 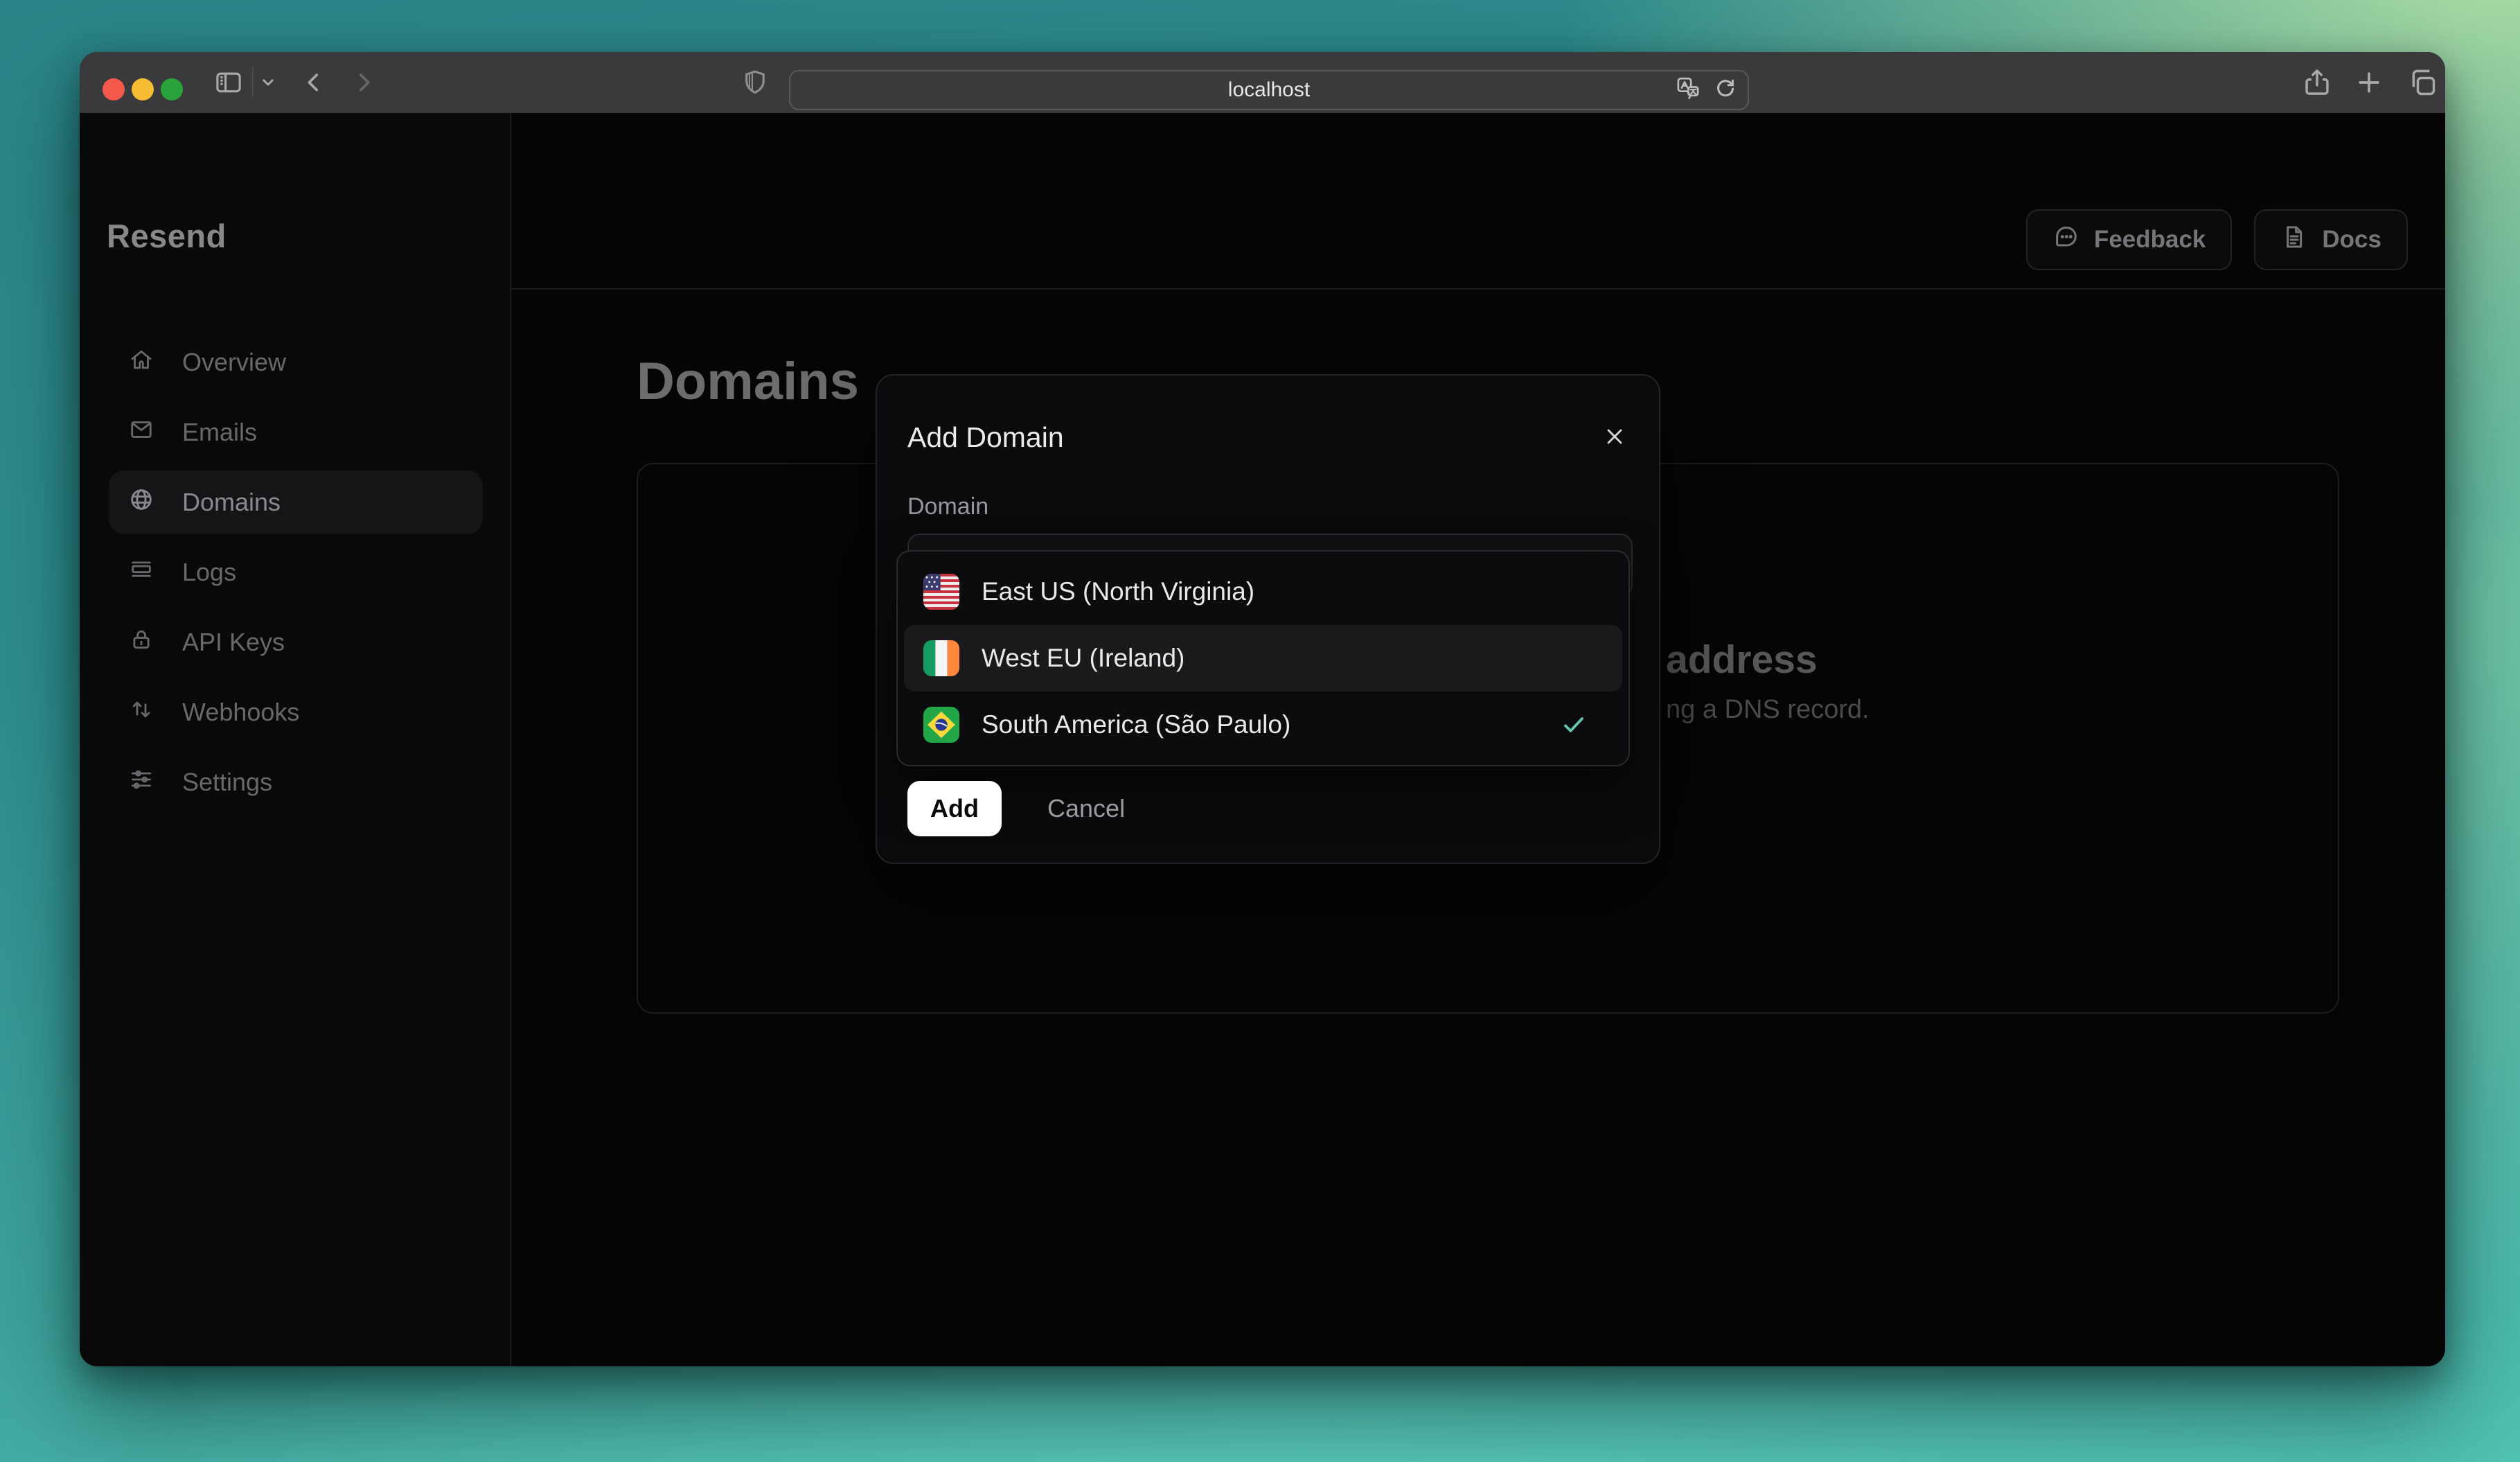 What do you see at coordinates (1118, 591) in the screenshot?
I see `region-option-label: East US (North Virginia)` at bounding box center [1118, 591].